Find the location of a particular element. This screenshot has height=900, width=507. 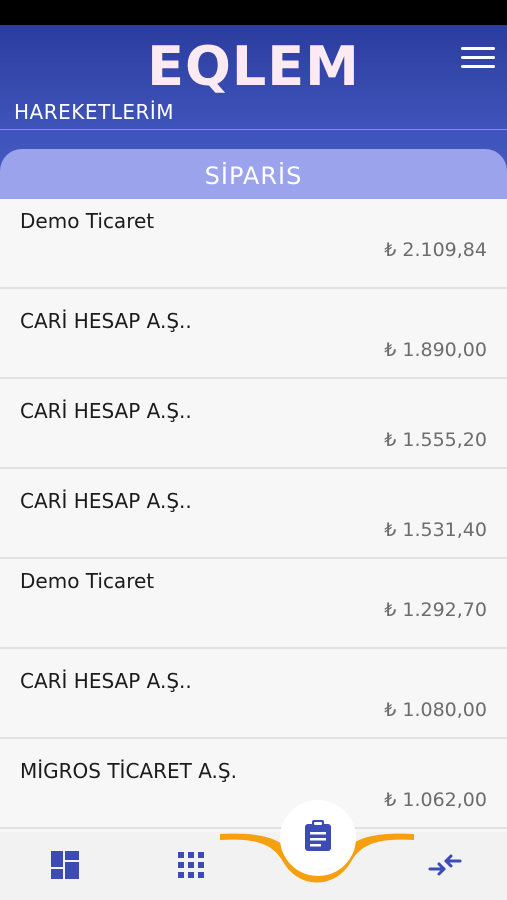

dashboard-icon is located at coordinates (65, 865).